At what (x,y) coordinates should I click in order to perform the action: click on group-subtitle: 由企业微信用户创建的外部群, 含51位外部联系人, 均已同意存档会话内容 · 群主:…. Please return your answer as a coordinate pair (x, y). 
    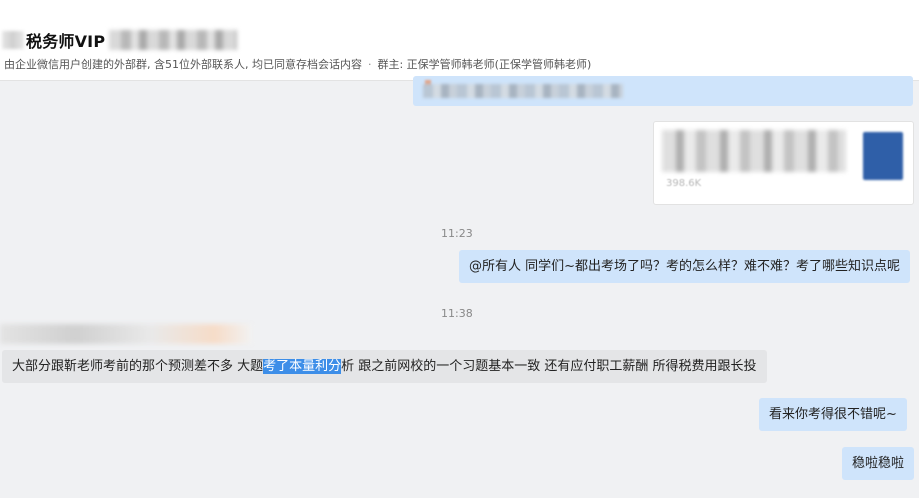
    Looking at the image, I should click on (297, 64).